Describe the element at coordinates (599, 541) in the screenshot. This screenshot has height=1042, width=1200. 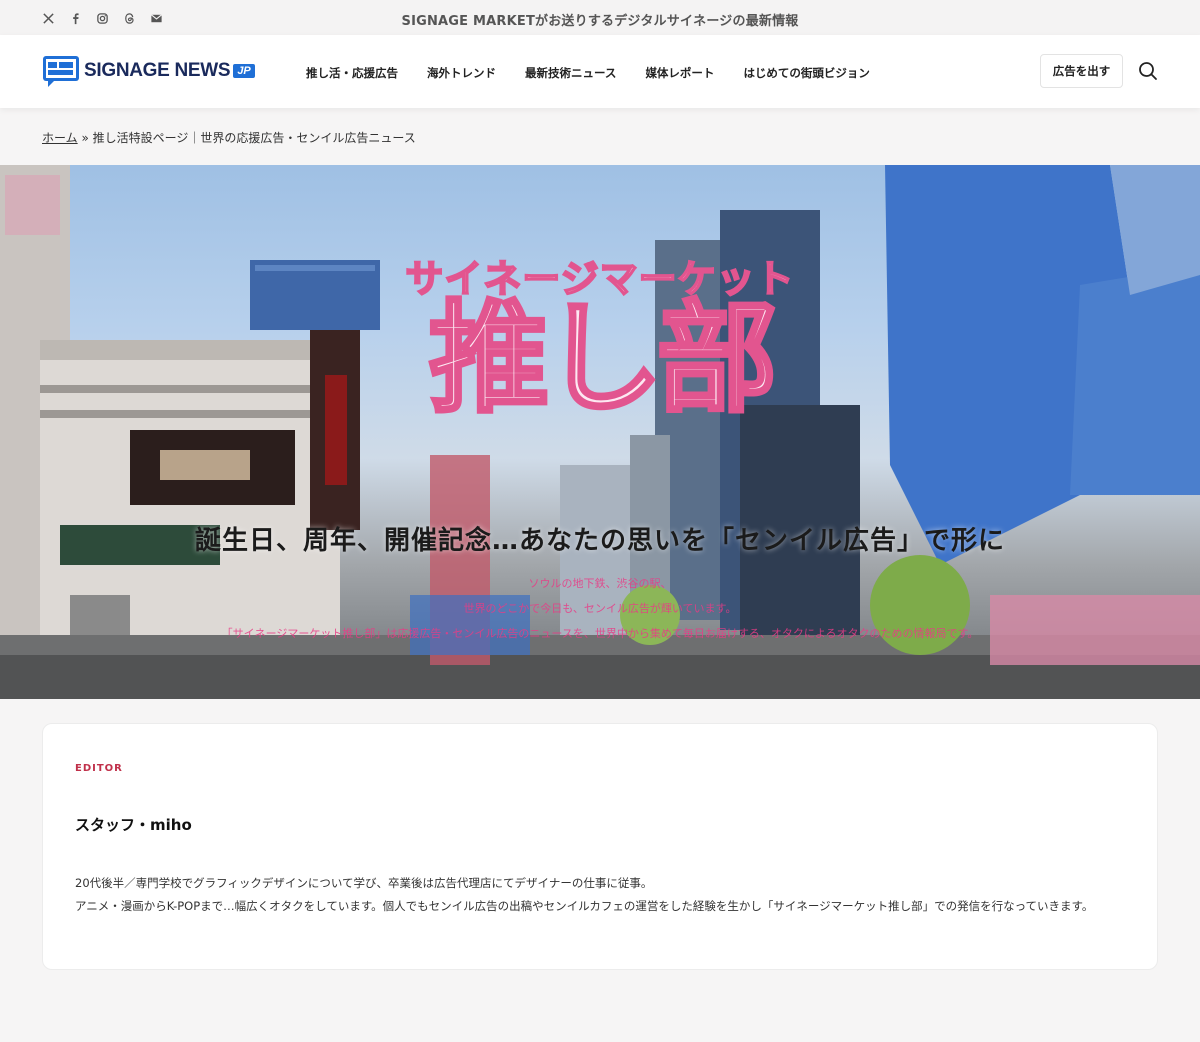
I see `hero-subtitle: 誕生日、周年、開催記念…あなたの思いを「センイル広告」で形に` at that location.